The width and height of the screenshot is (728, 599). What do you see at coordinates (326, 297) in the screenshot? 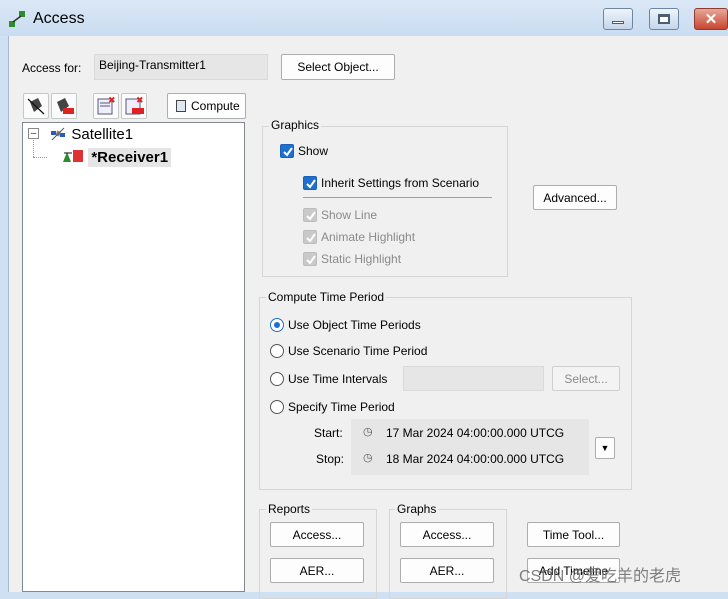
I see `compute-time-title: Compute Time Period` at bounding box center [326, 297].